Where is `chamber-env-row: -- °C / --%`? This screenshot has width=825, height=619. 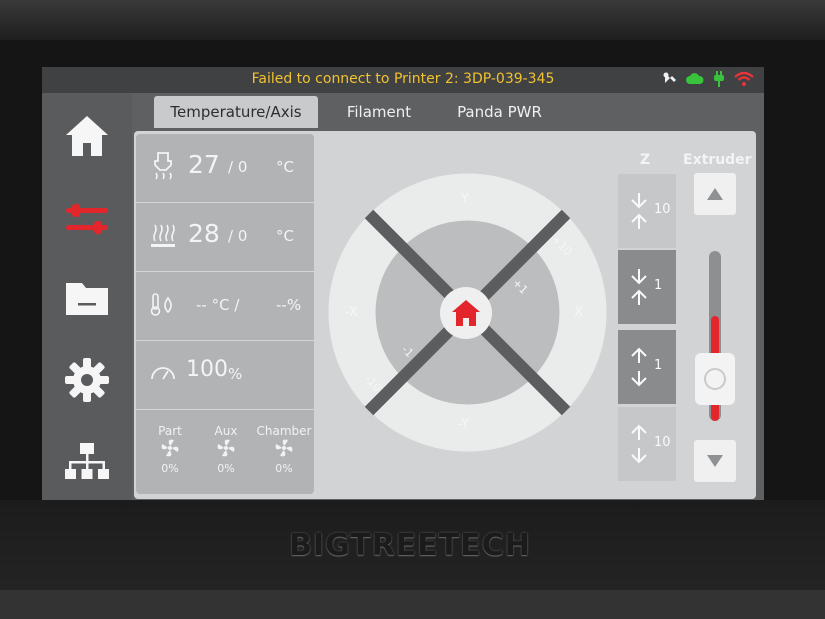 chamber-env-row: -- °C / --% is located at coordinates (225, 306).